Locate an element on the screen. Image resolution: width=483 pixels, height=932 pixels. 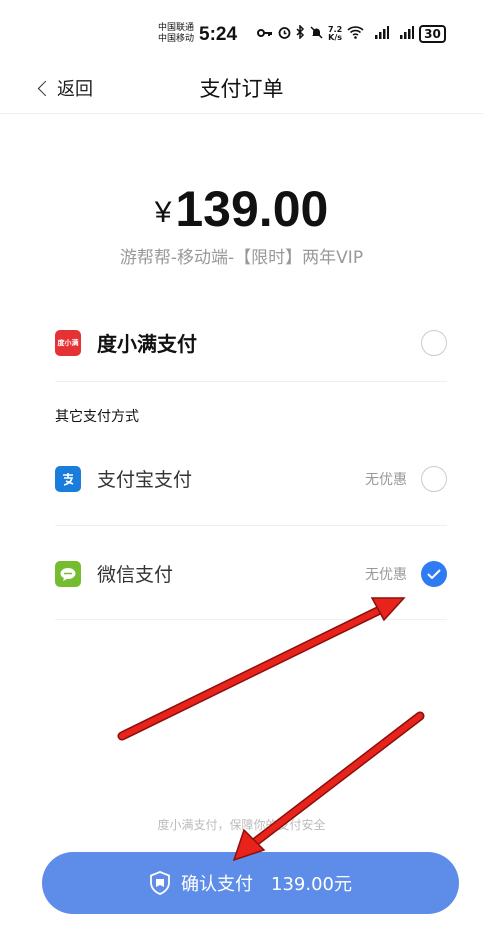
payment-option-wechat: 微信支付 无优惠 is located at coordinates (251, 573).